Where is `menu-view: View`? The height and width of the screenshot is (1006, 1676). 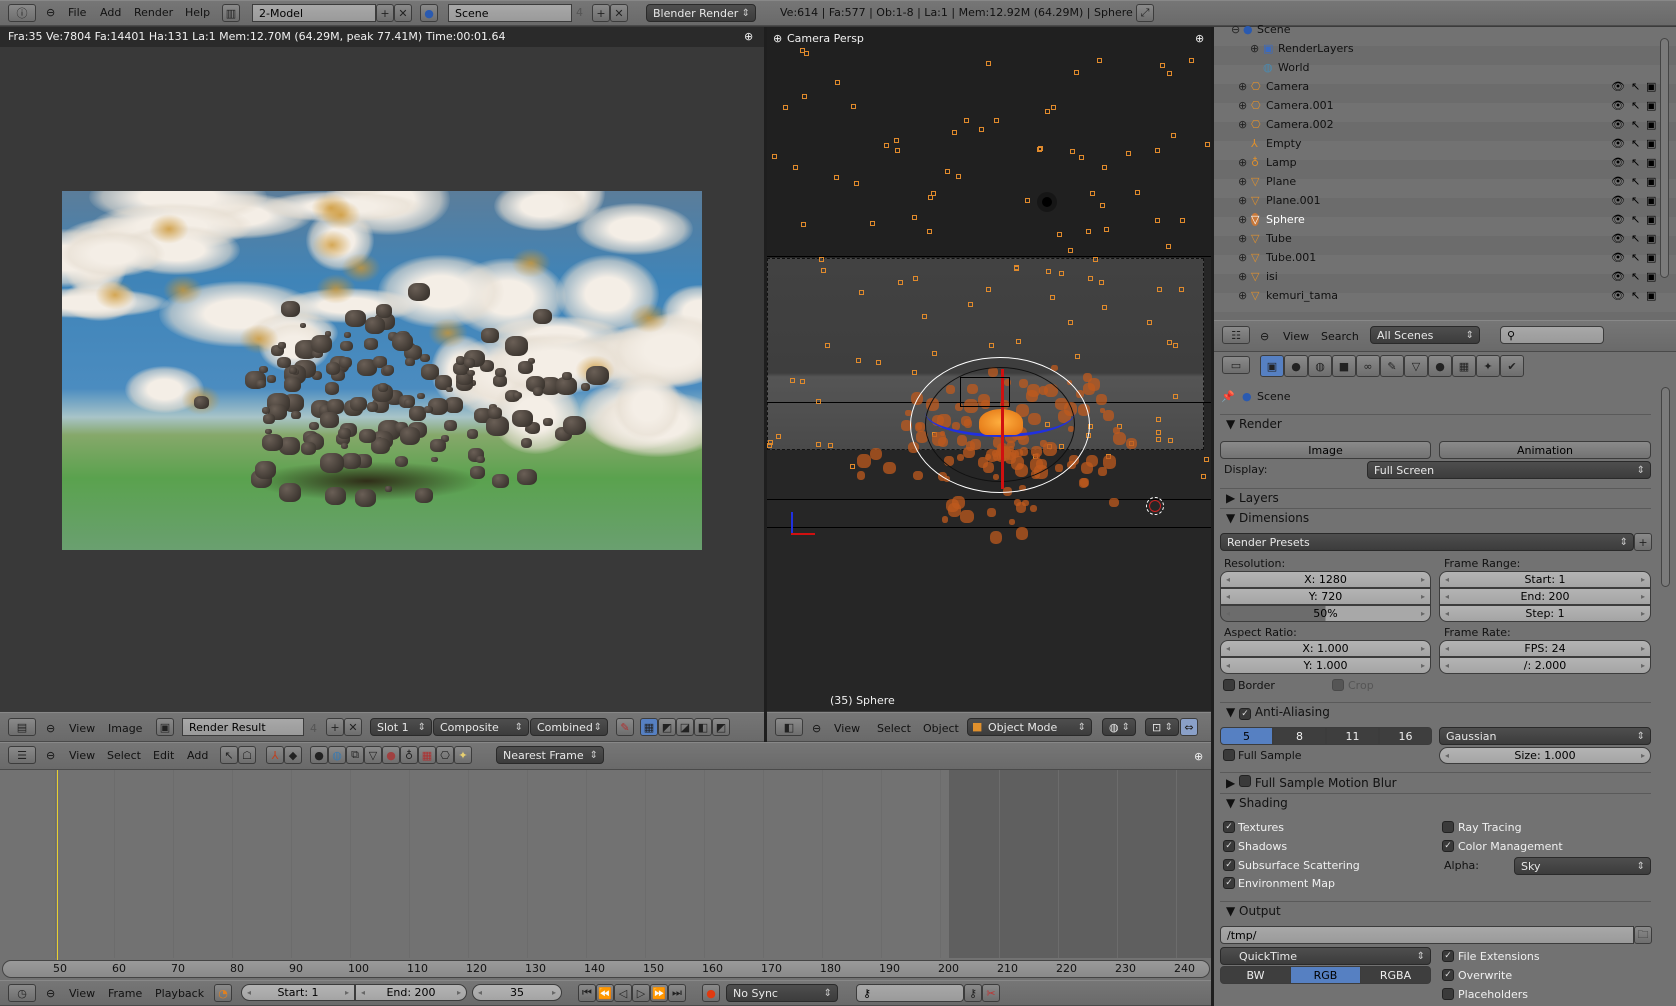
menu-view: View is located at coordinates (82, 728).